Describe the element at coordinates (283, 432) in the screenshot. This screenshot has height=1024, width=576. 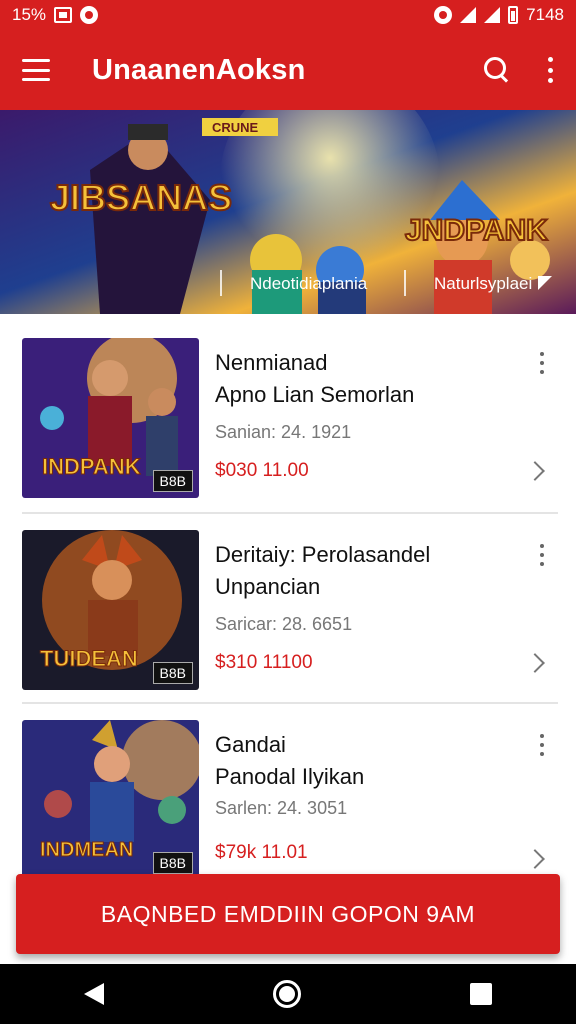
I see `item-meta: Sanian: 24. 1921` at that location.